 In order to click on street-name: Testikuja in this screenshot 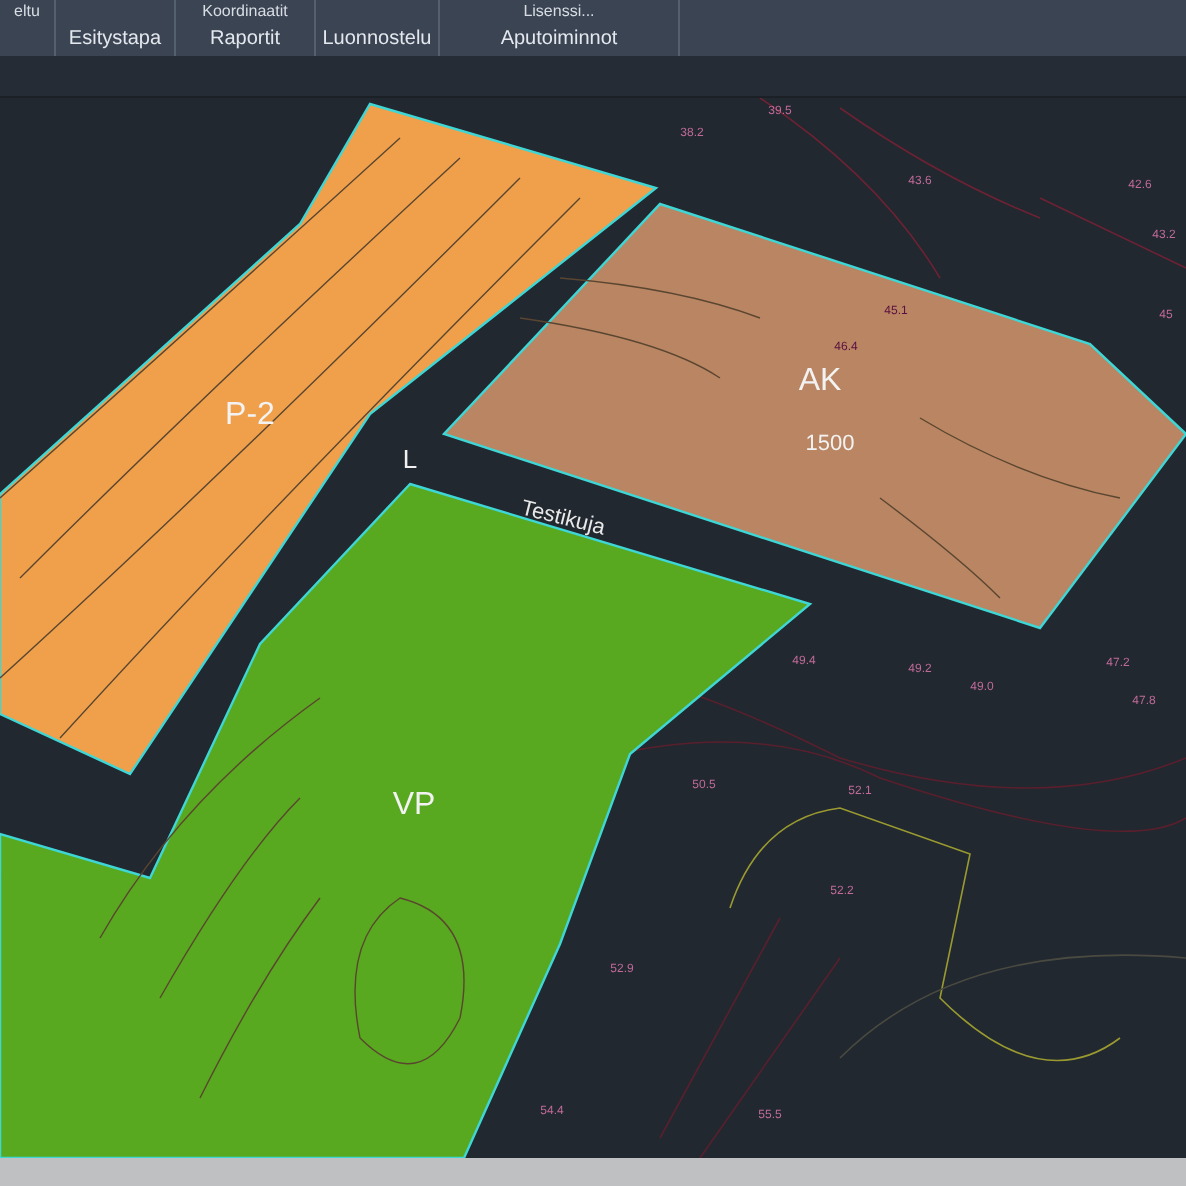, I will do `click(563, 518)`.